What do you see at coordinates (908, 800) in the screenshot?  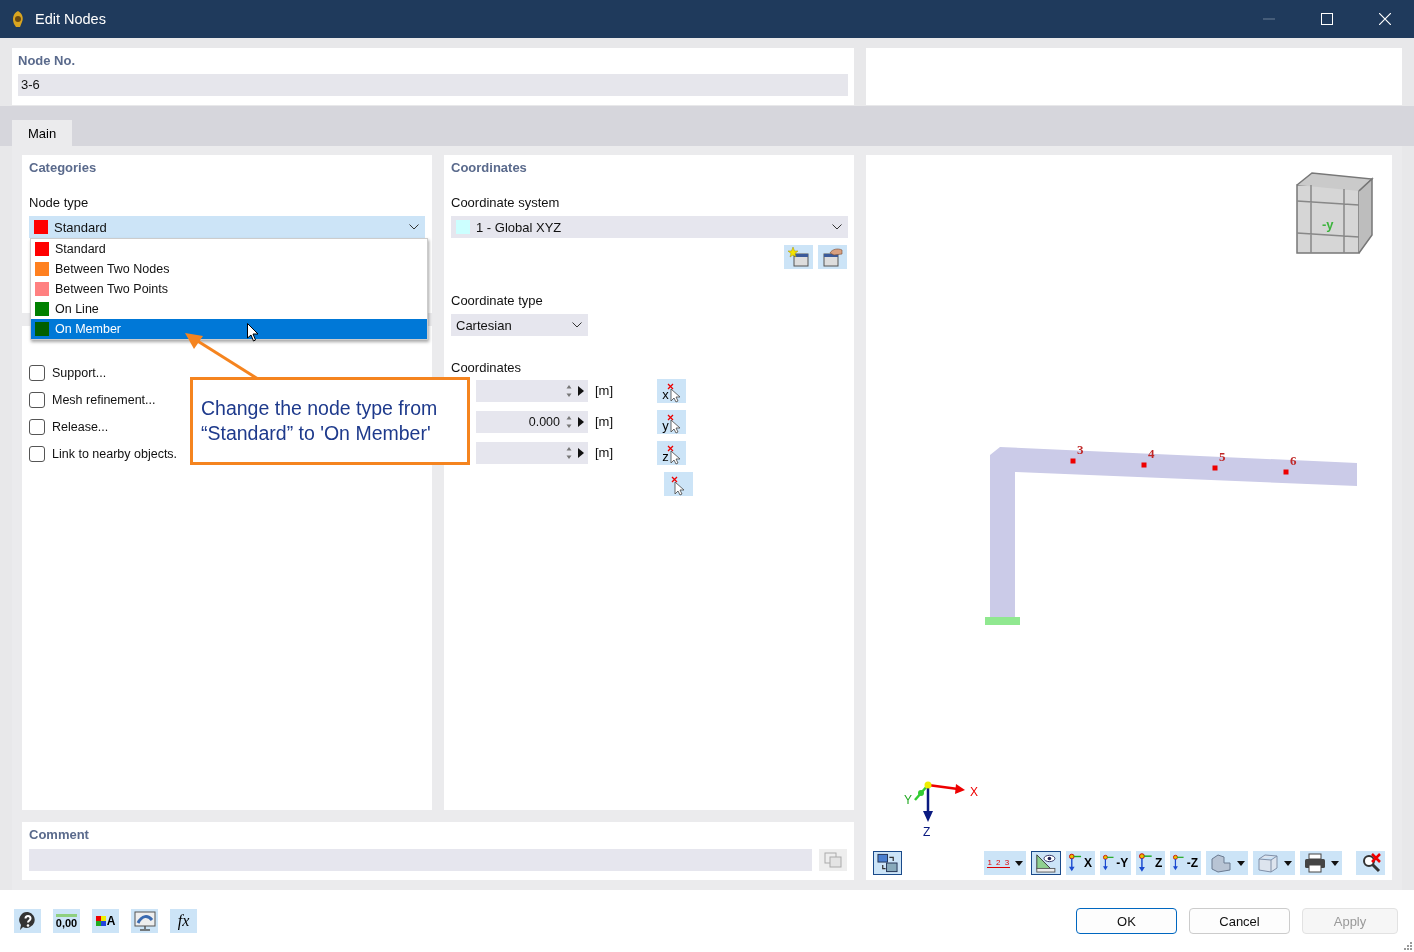 I see `axis-label: Y` at bounding box center [908, 800].